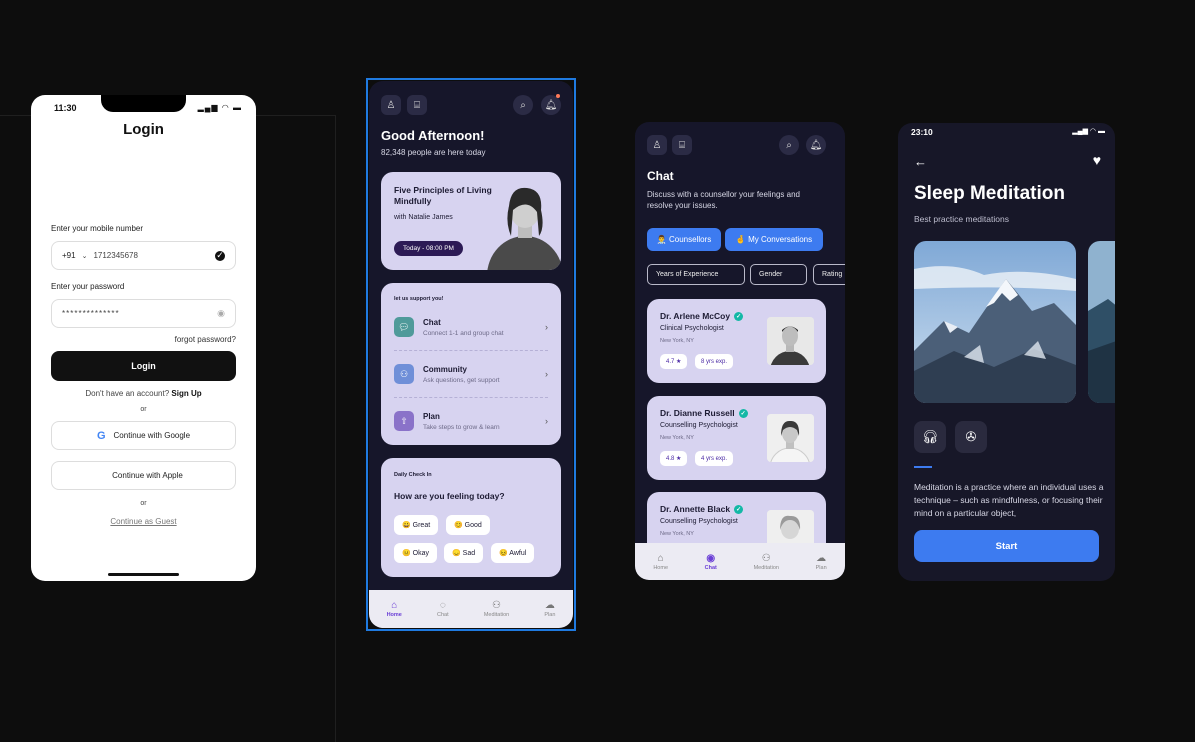 The height and width of the screenshot is (742, 1195). I want to click on chevron-right-icon: ›, so click(546, 374).